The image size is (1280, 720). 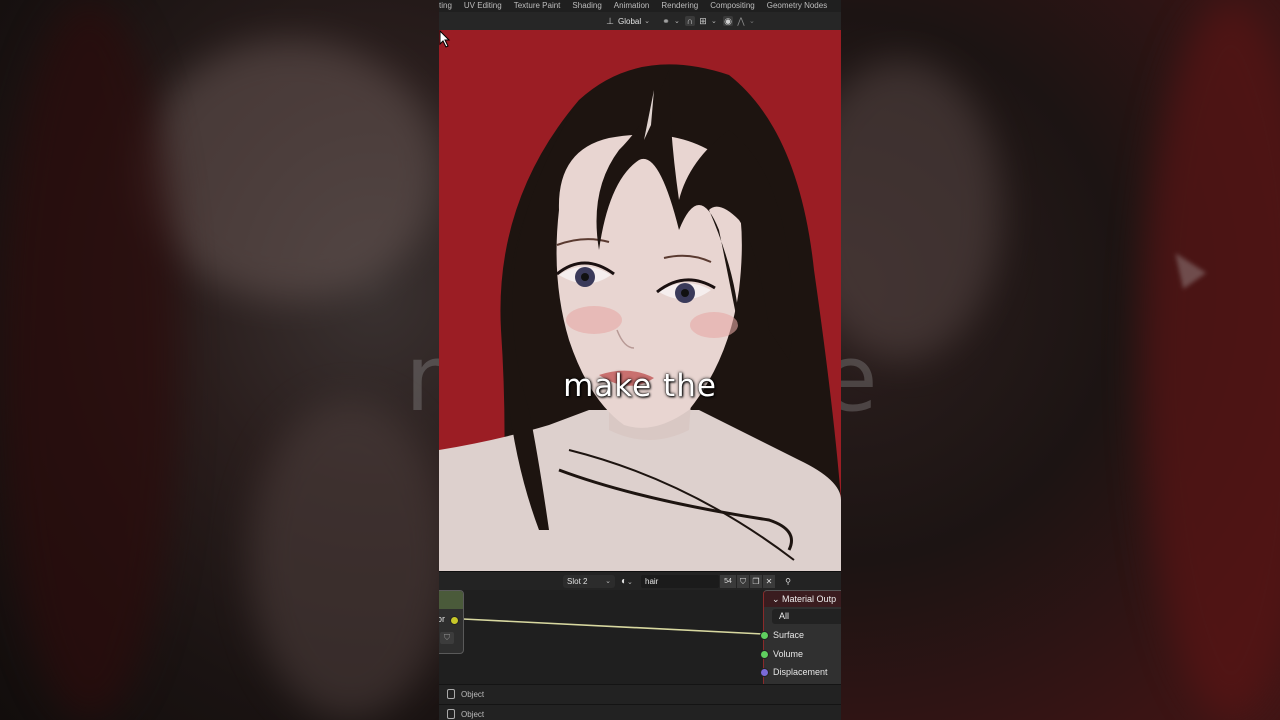 I want to click on material-output-label: Material Outp, so click(x=809, y=599).